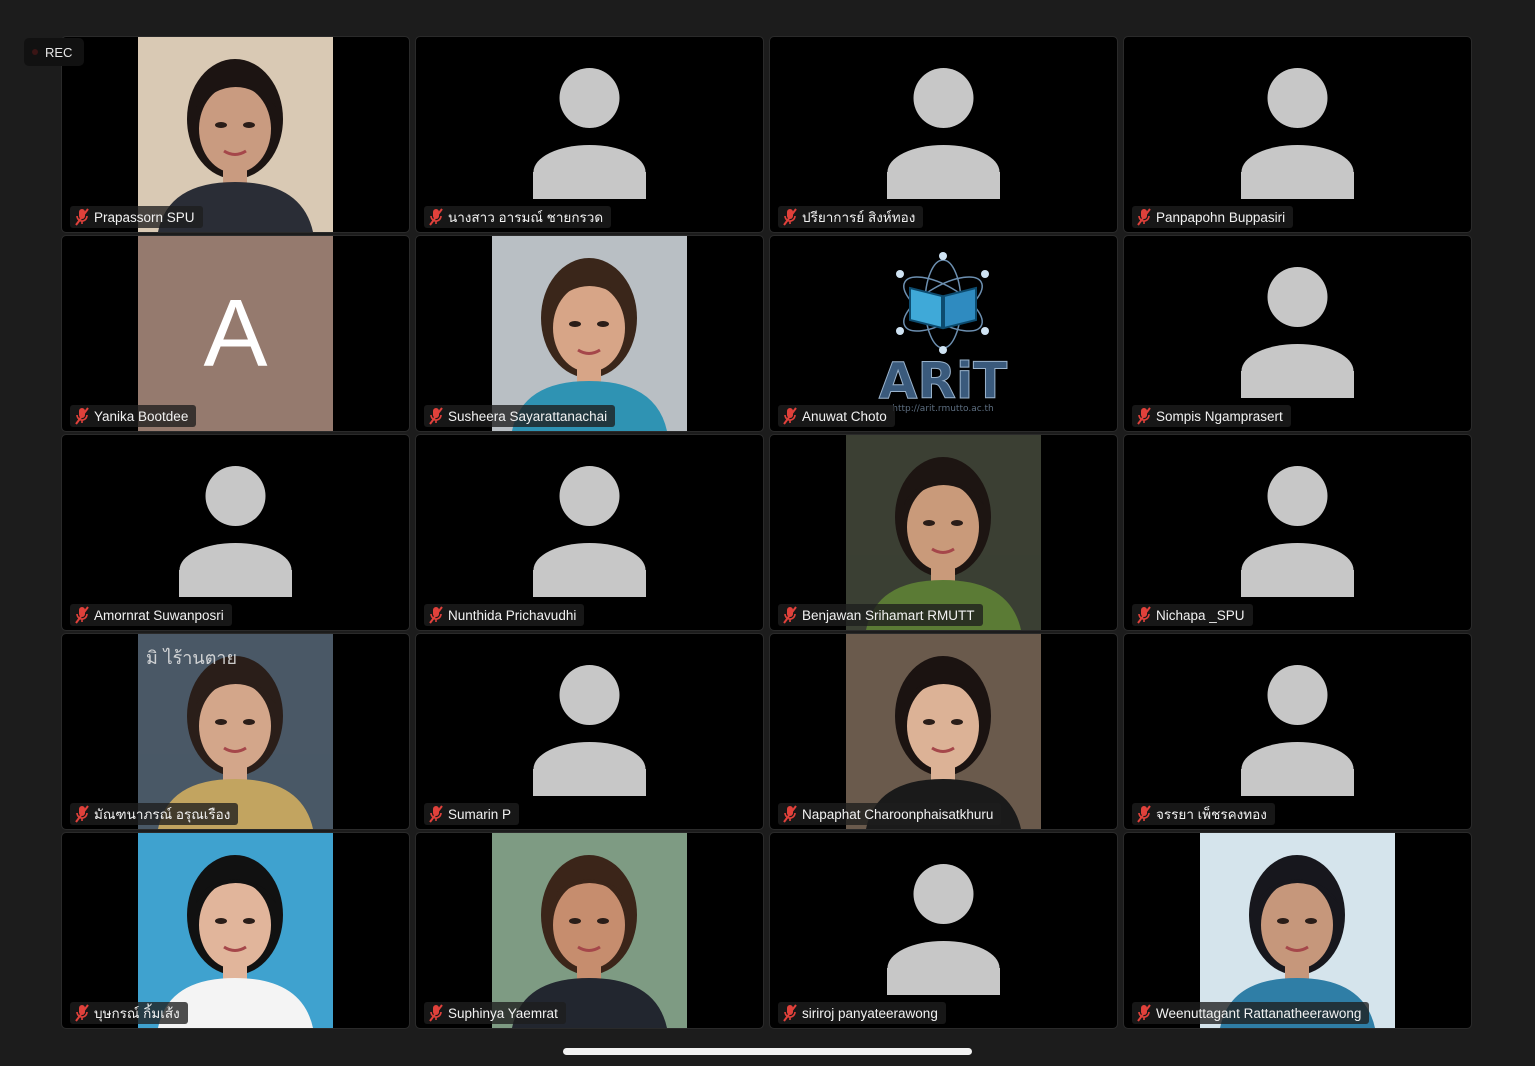 The image size is (1535, 1066). What do you see at coordinates (480, 814) in the screenshot?
I see `participant-name: Sumarin P` at bounding box center [480, 814].